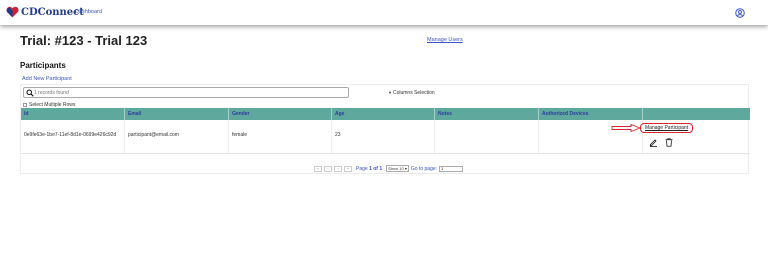 The image size is (768, 258). I want to click on add-new-participant-link: Add New Participant, so click(47, 79).